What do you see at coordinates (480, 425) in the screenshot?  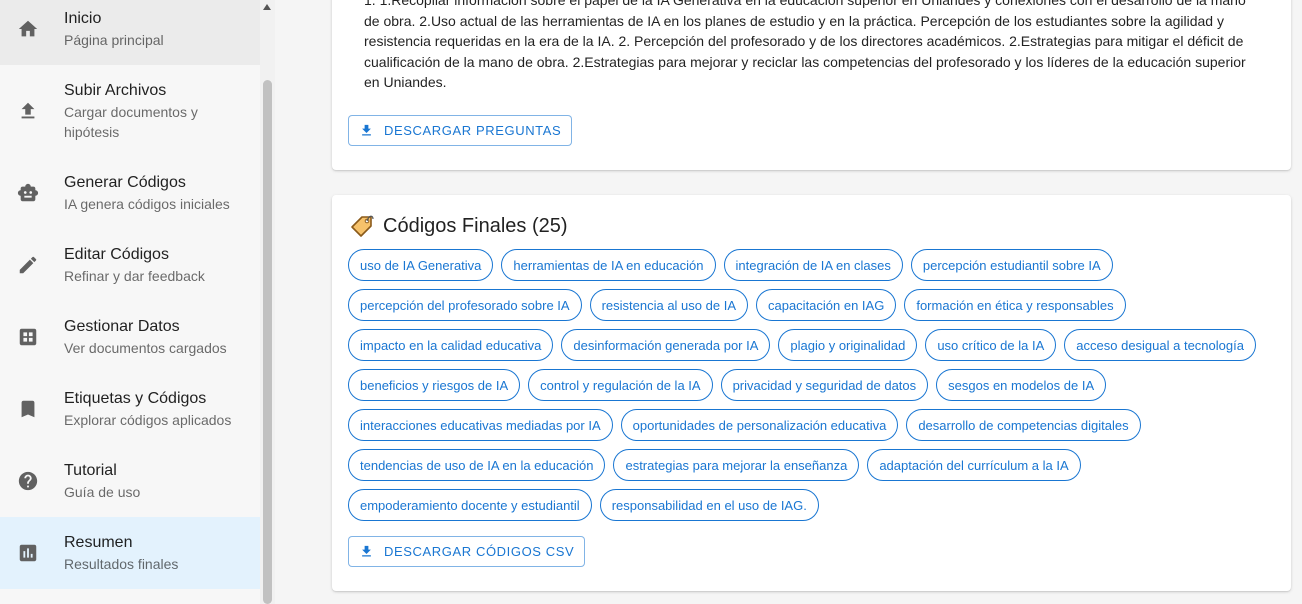 I see `code-chip: interacciones educativas mediadas por IA` at bounding box center [480, 425].